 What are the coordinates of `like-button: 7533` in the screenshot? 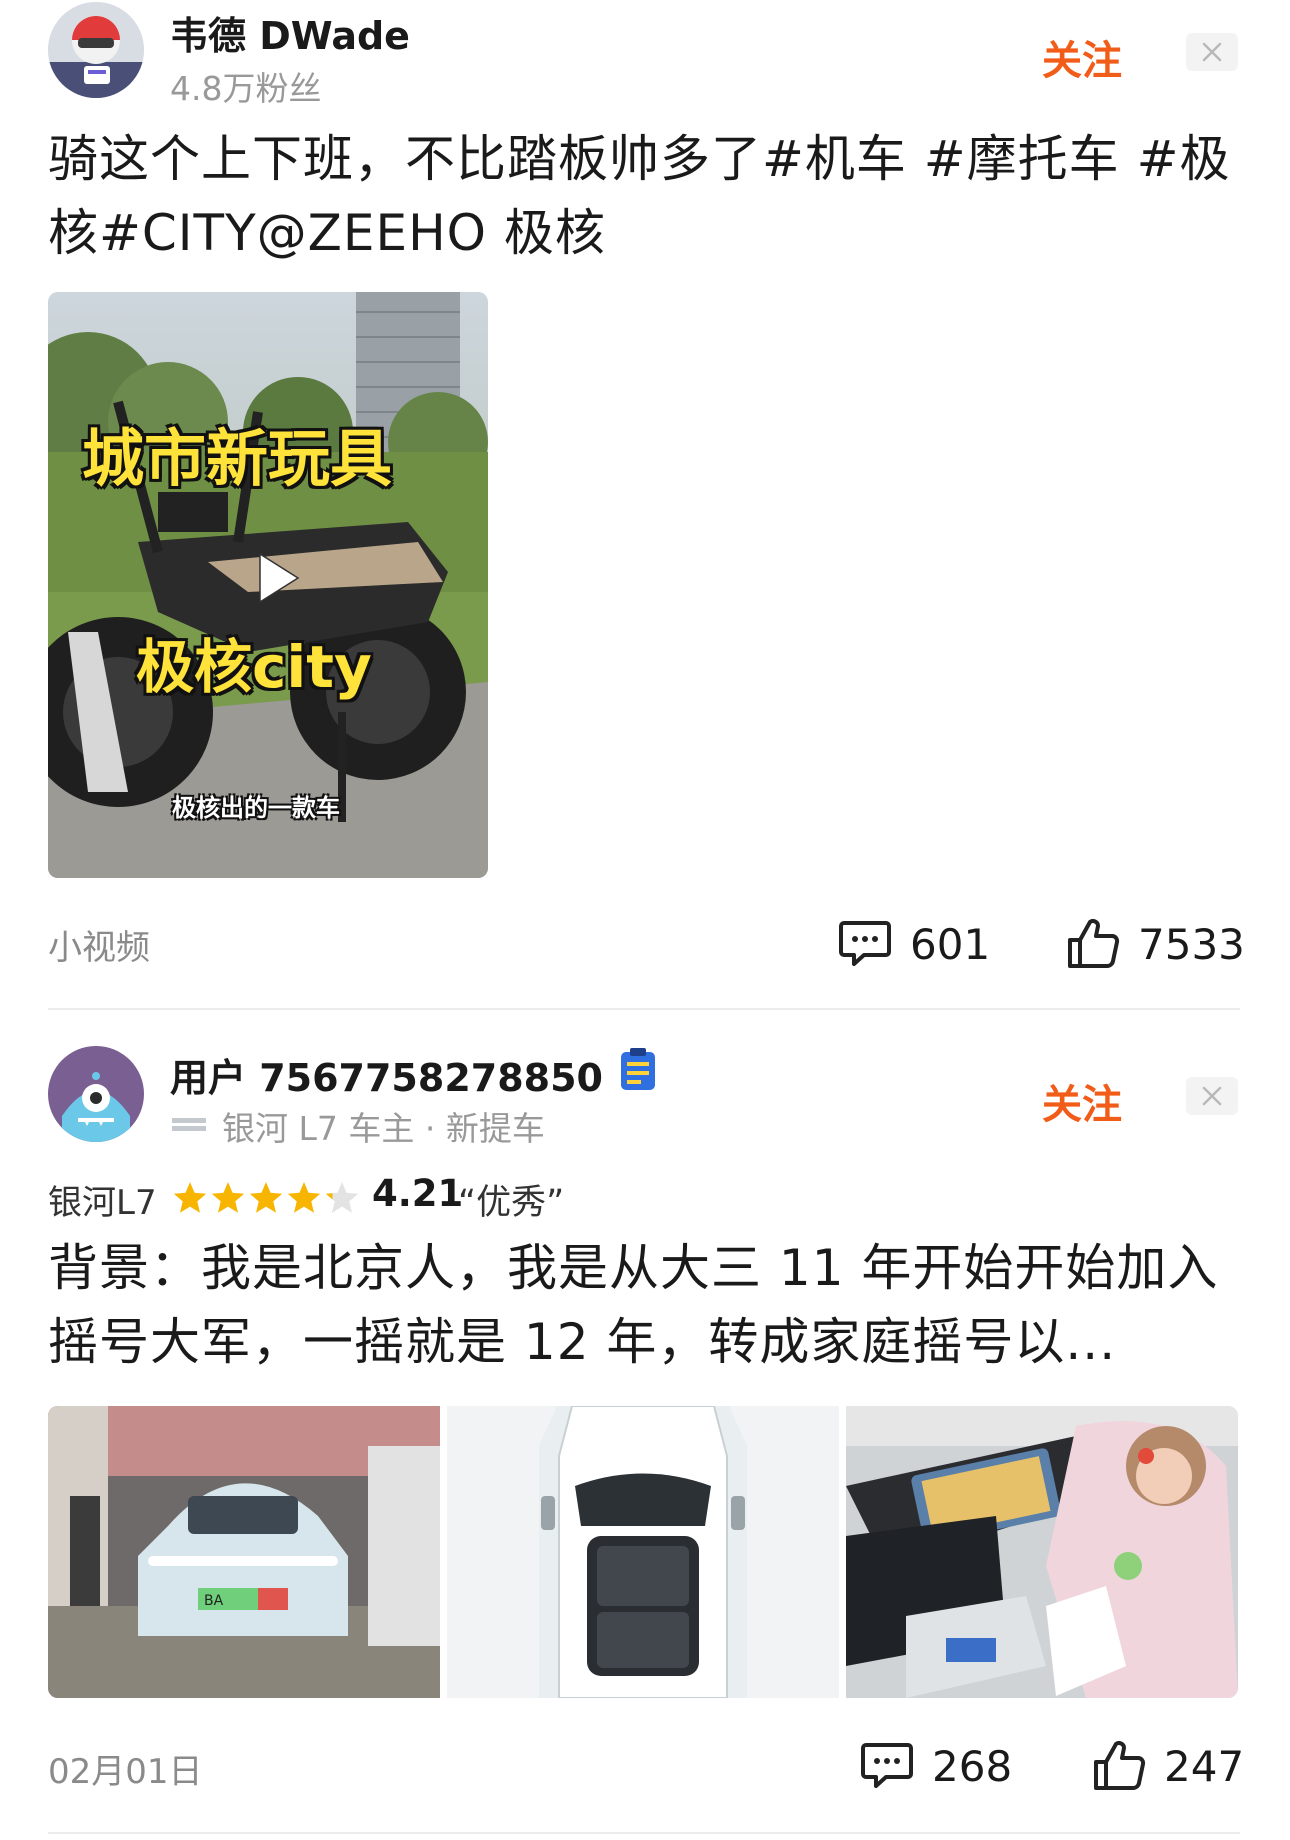 It's located at (1155, 944).